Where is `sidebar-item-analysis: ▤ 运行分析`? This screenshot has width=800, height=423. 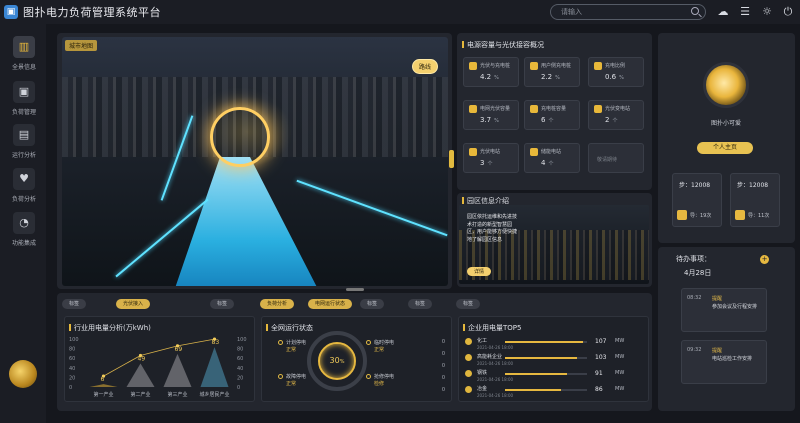
sidebar-item-analysis: ▤ 运行分析 is located at coordinates (24, 146).